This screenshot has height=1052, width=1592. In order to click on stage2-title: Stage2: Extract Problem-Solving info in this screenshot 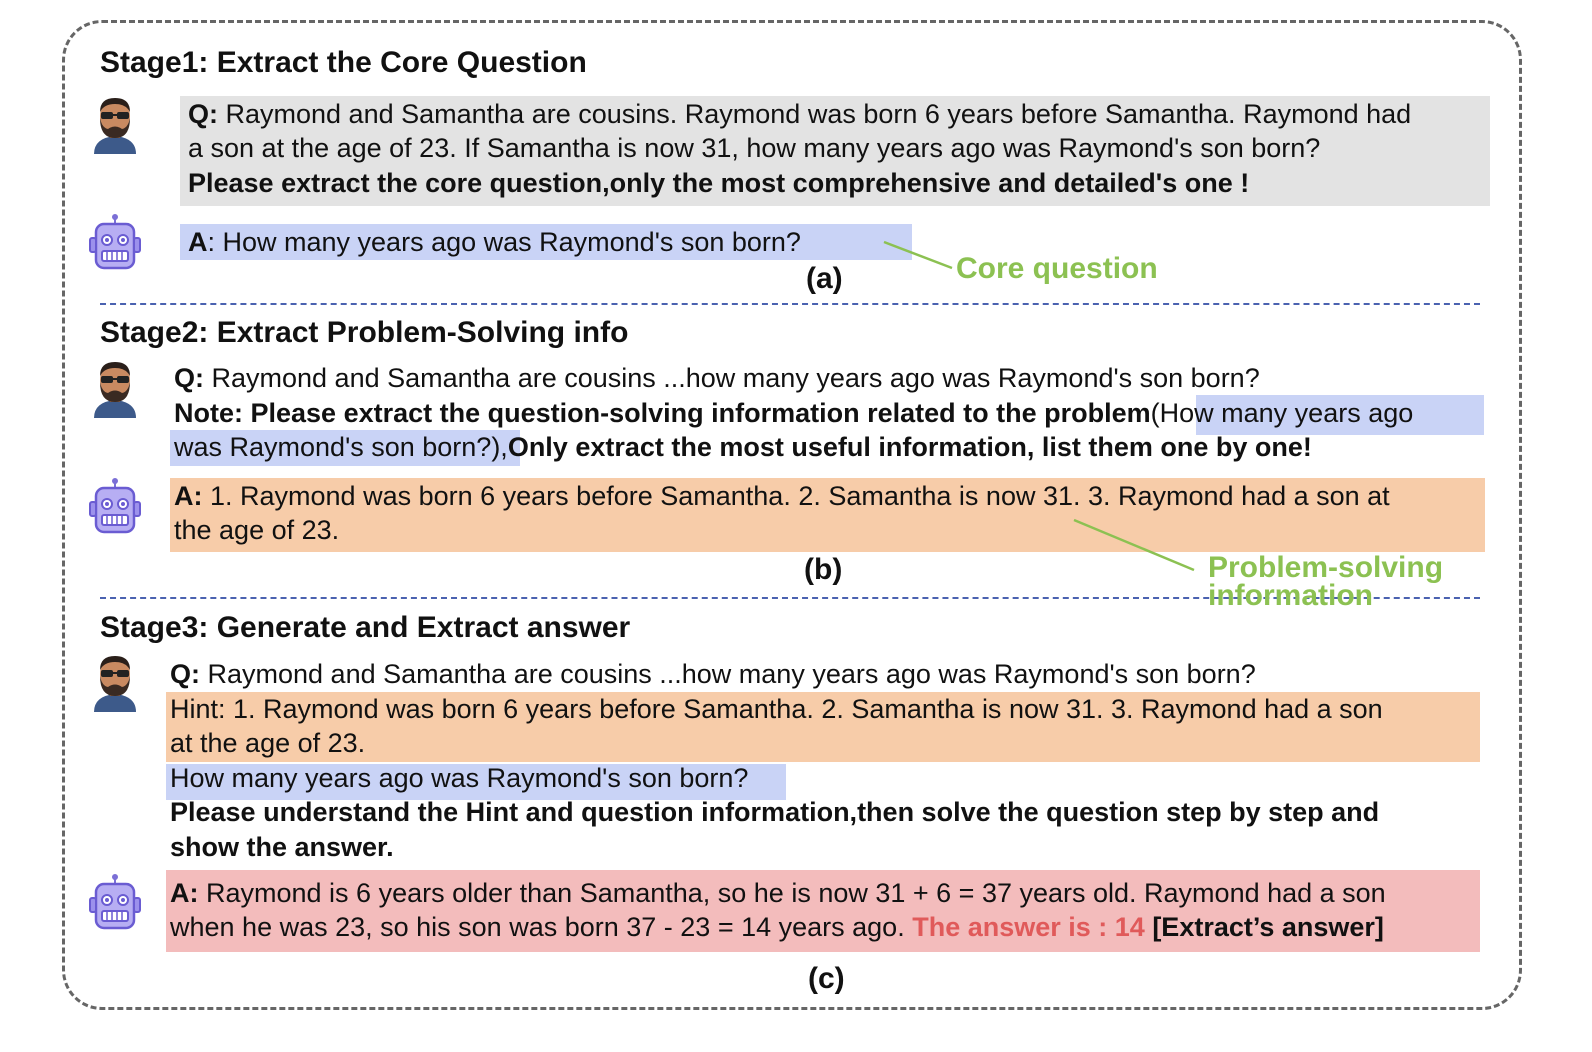, I will do `click(364, 332)`.